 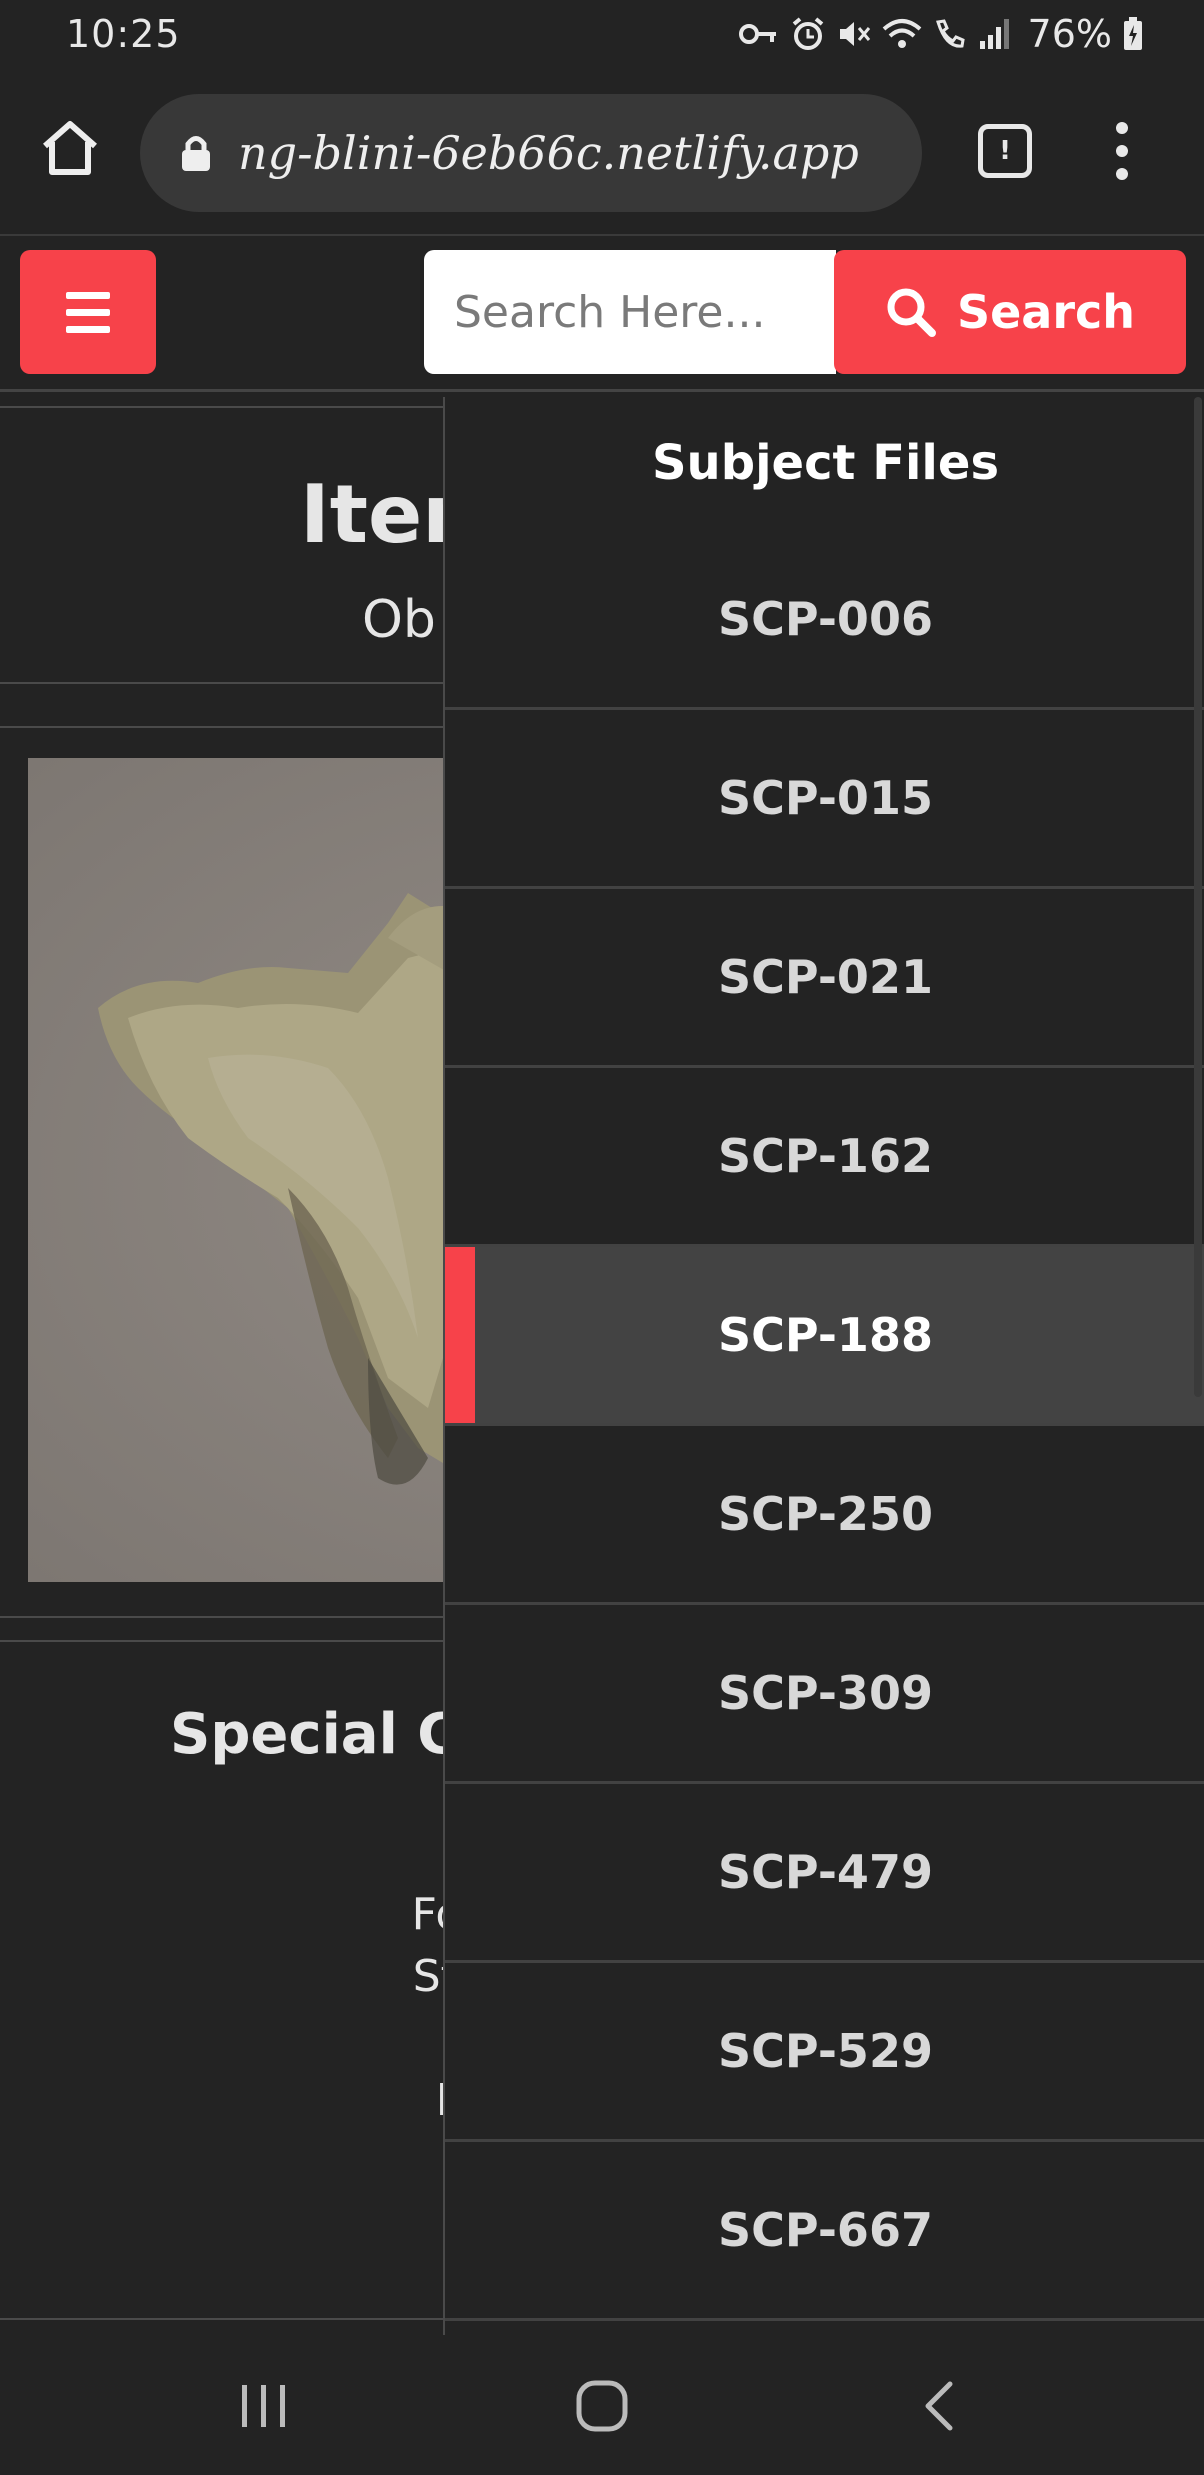 I want to click on subject-file-item: SCP-162, so click(x=824, y=1157).